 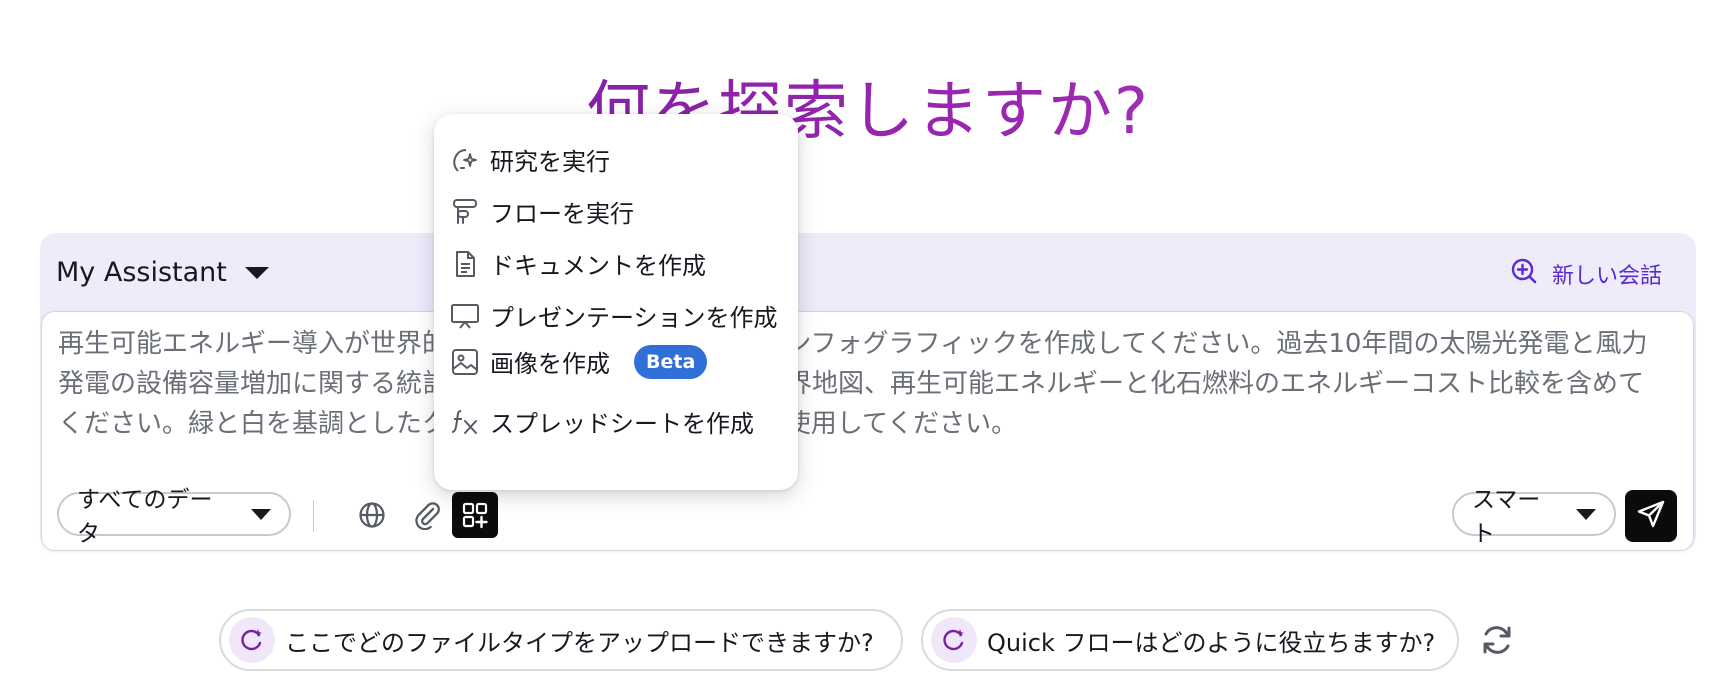 What do you see at coordinates (465, 212) in the screenshot?
I see `flow-icon` at bounding box center [465, 212].